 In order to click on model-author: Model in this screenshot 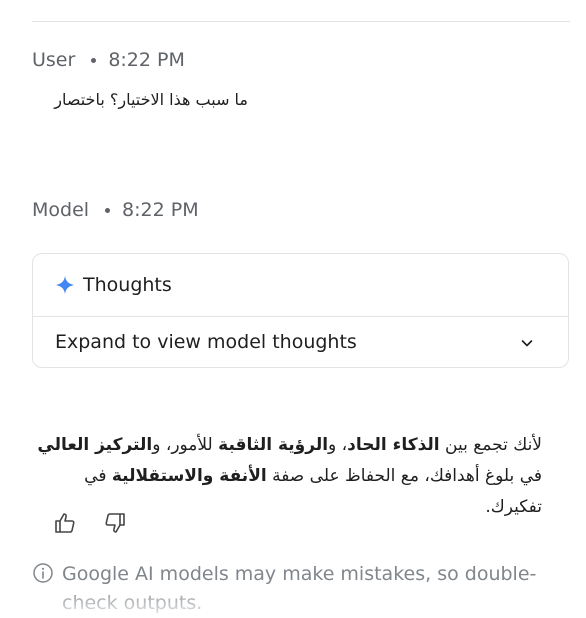, I will do `click(61, 210)`.